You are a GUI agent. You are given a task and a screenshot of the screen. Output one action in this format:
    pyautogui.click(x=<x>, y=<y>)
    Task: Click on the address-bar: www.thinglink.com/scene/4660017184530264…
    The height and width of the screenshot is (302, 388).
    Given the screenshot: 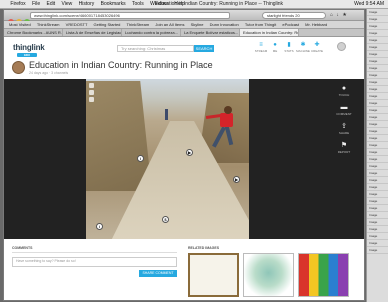 What is the action you would take?
    pyautogui.click(x=130, y=15)
    